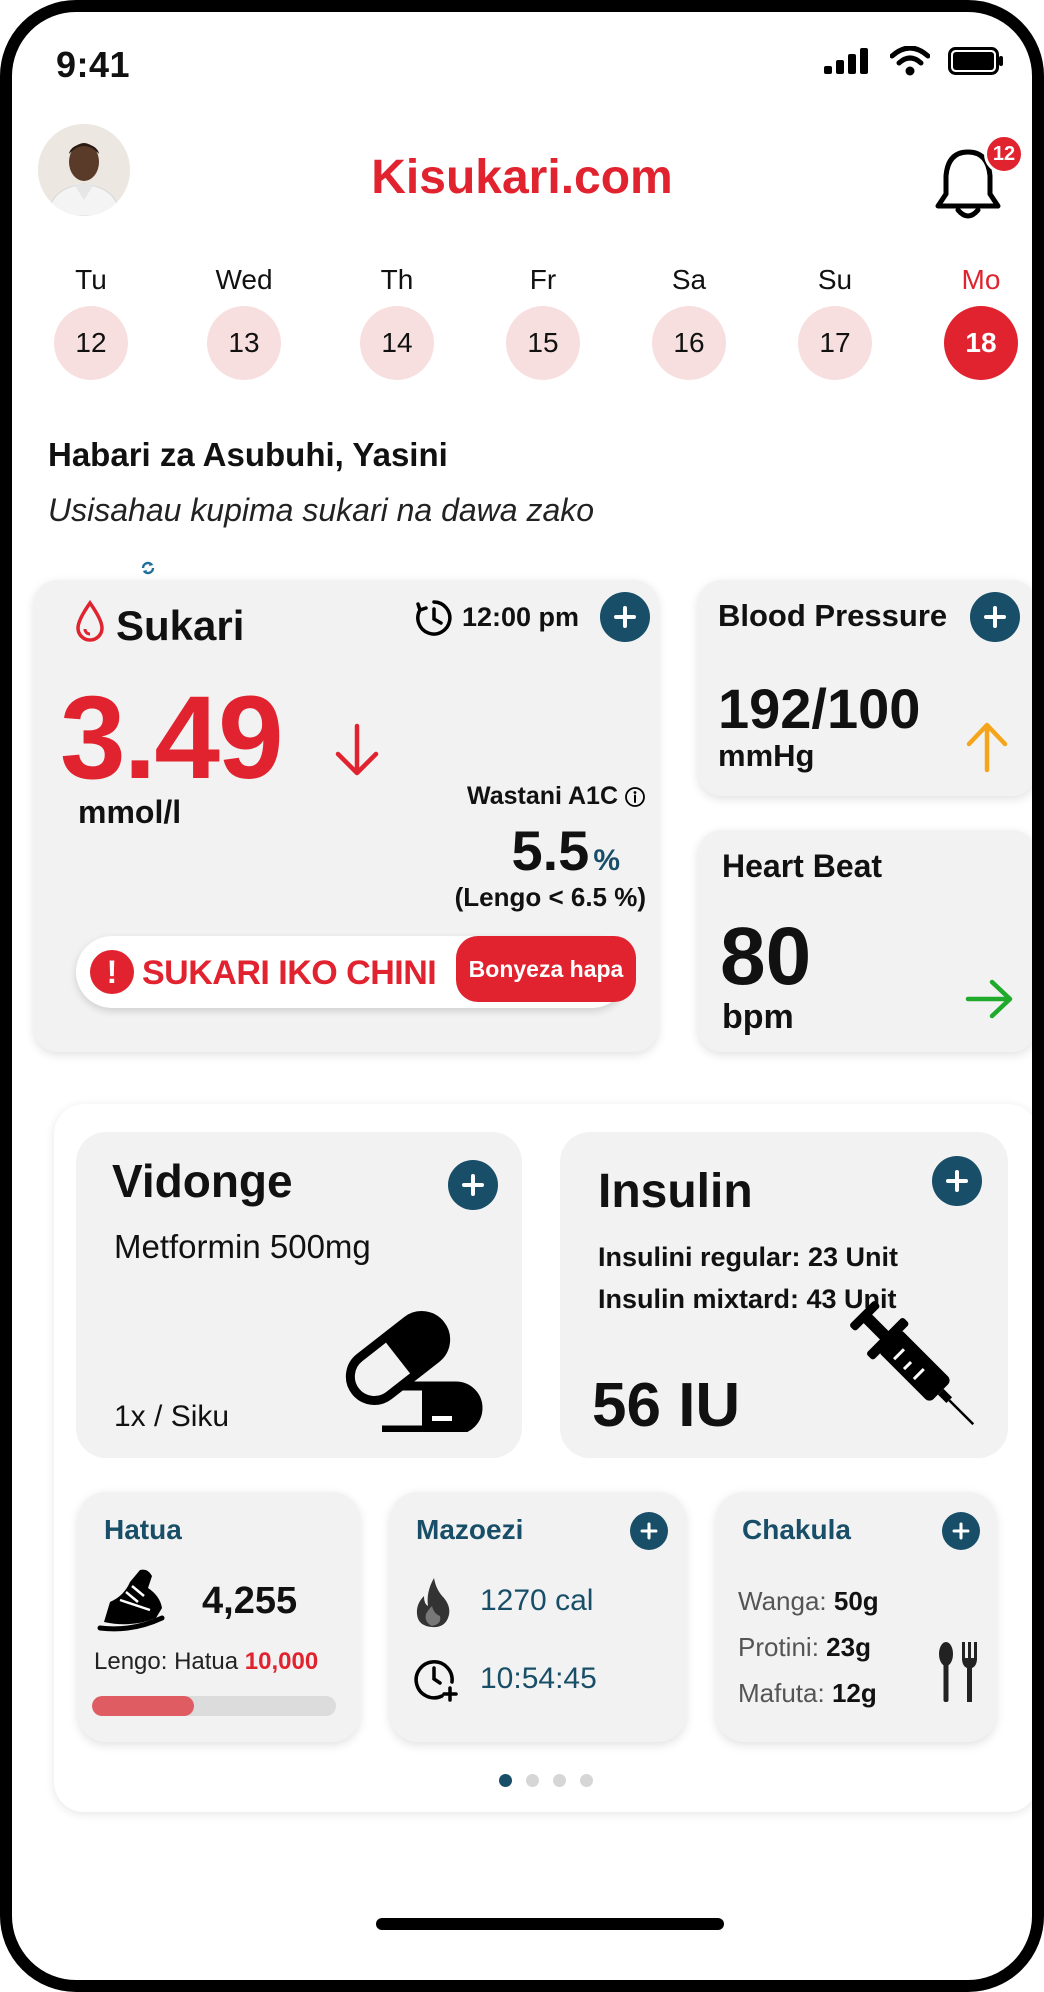  What do you see at coordinates (397, 343) in the screenshot?
I see `day-date: 14` at bounding box center [397, 343].